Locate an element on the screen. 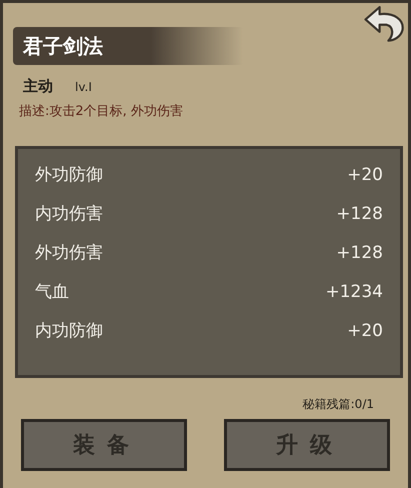 This screenshot has height=488, width=411. stat-name: 内功防御 is located at coordinates (69, 331).